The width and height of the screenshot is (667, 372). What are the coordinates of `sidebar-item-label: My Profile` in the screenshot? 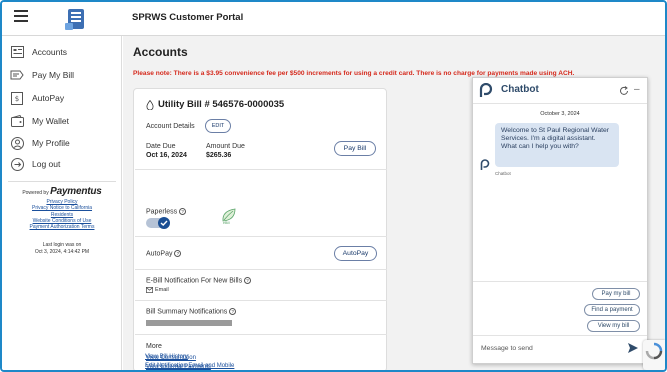 It's located at (51, 143).